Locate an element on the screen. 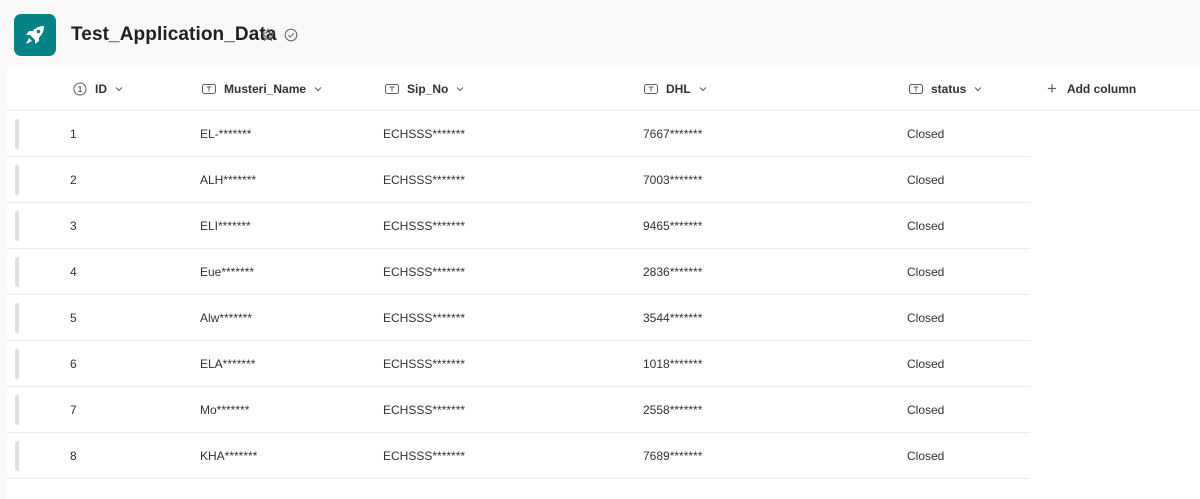  column-header-musteri-name: Musteri_Name is located at coordinates (262, 89).